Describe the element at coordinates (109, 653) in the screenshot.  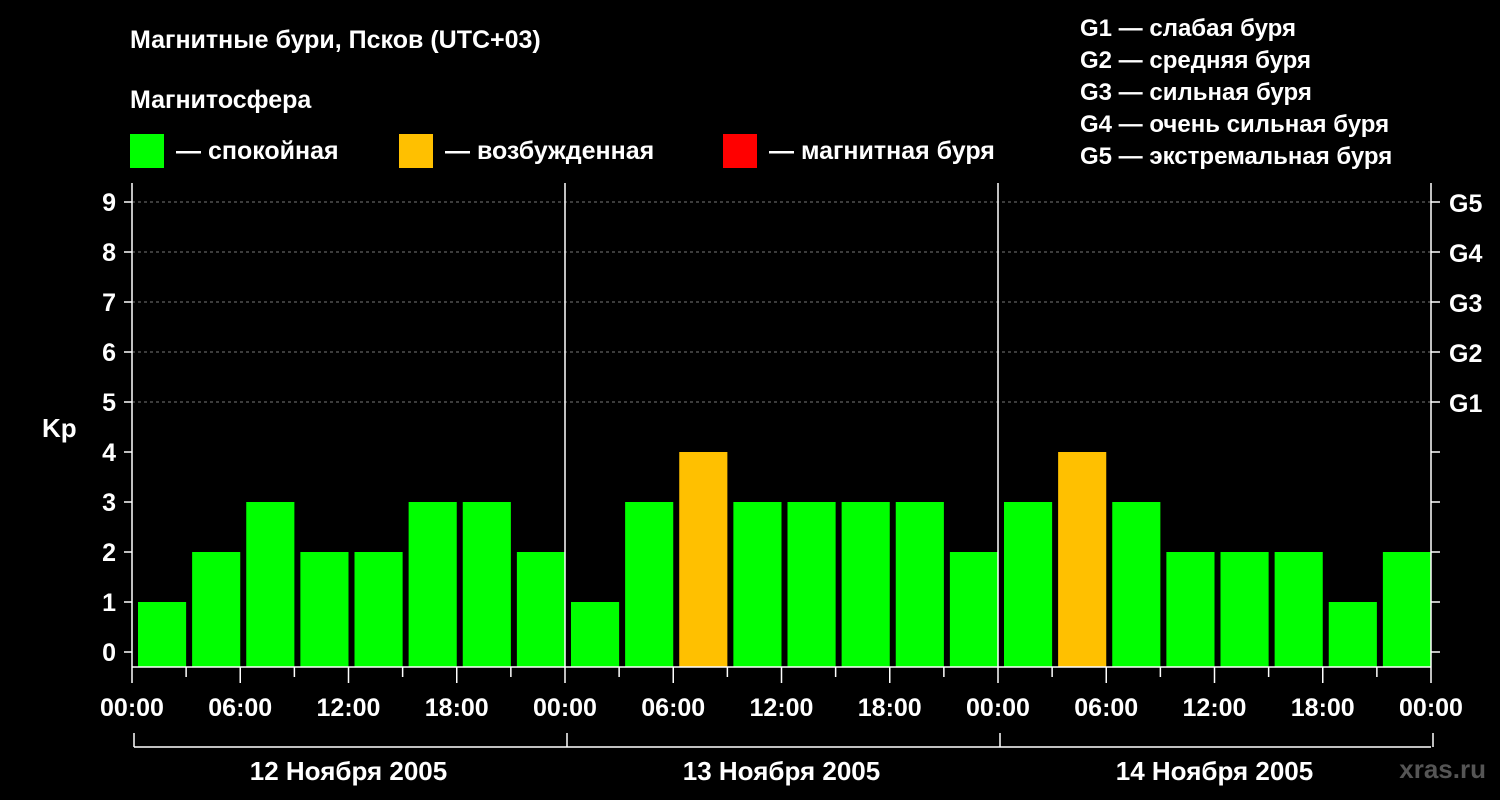
I see `y-tick-label: 0` at that location.